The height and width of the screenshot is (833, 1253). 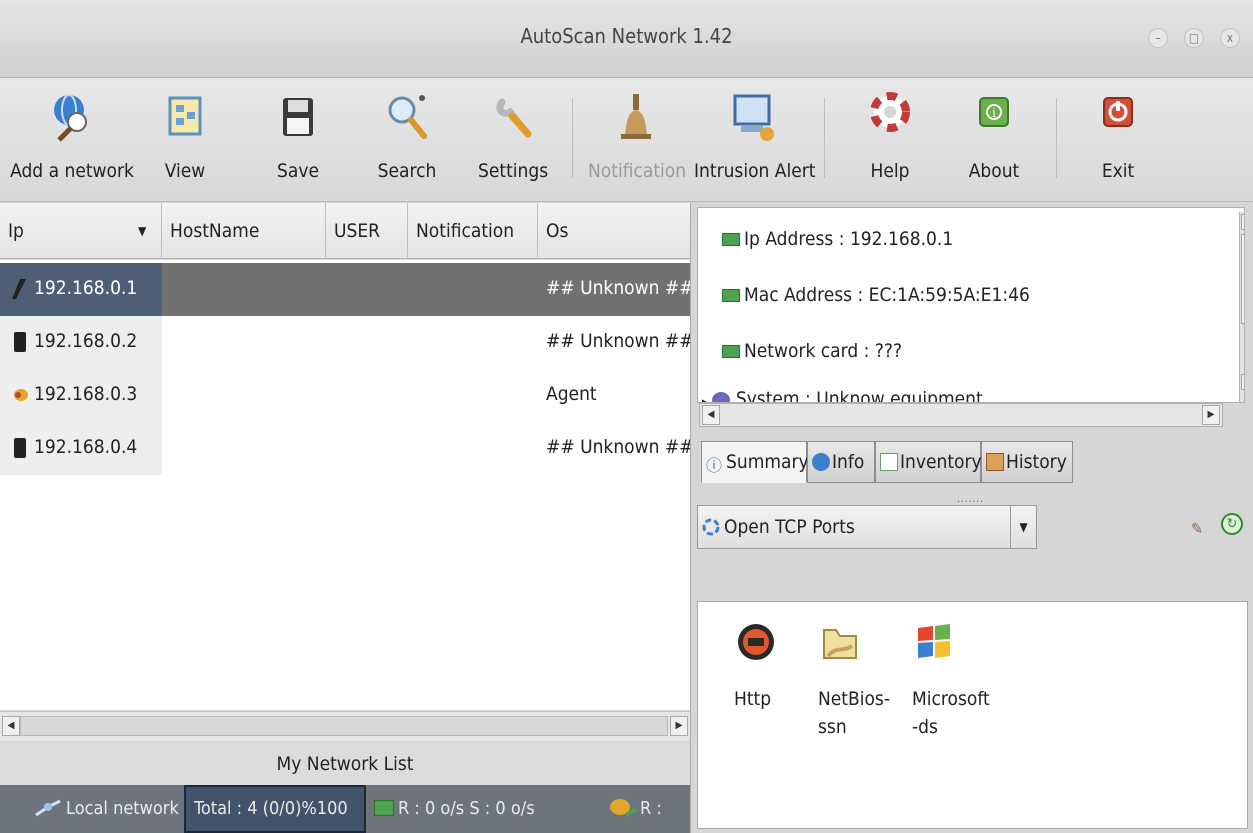 I want to click on save-button: Save, so click(x=298, y=140).